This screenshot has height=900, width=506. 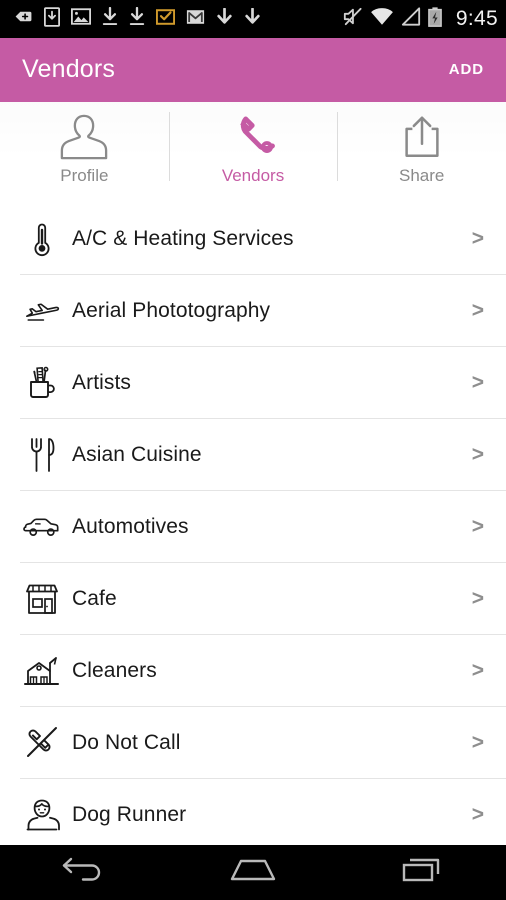 What do you see at coordinates (253, 812) in the screenshot?
I see `list-item: Dog Runner >` at bounding box center [253, 812].